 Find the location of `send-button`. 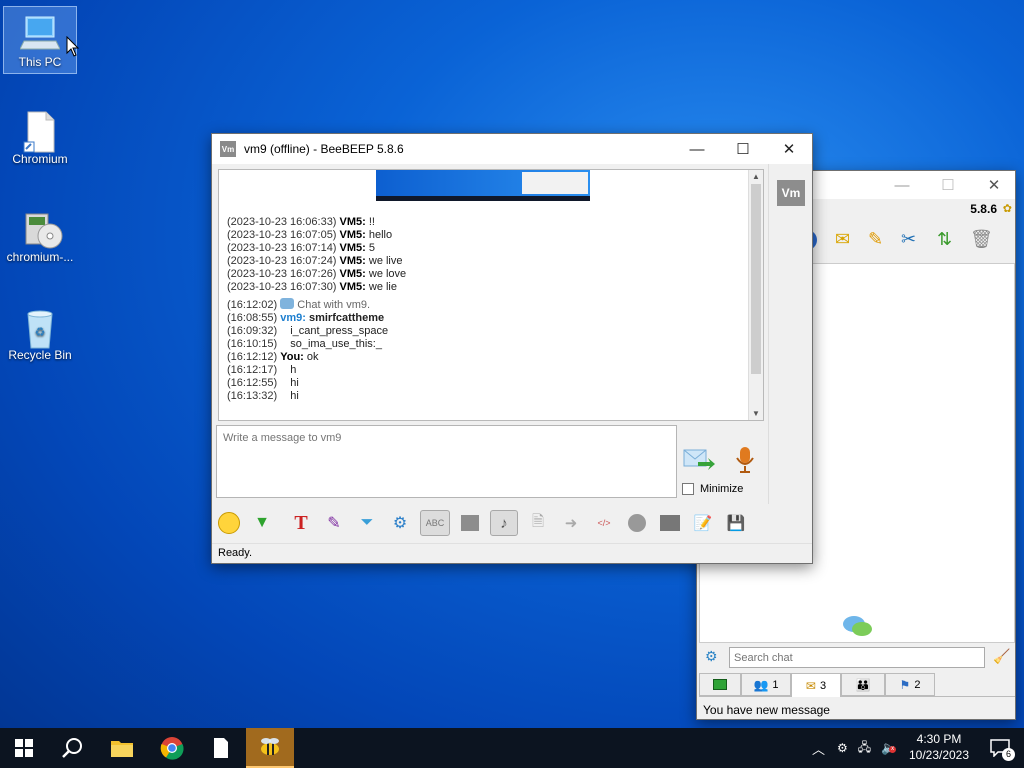

send-button is located at coordinates (699, 460).